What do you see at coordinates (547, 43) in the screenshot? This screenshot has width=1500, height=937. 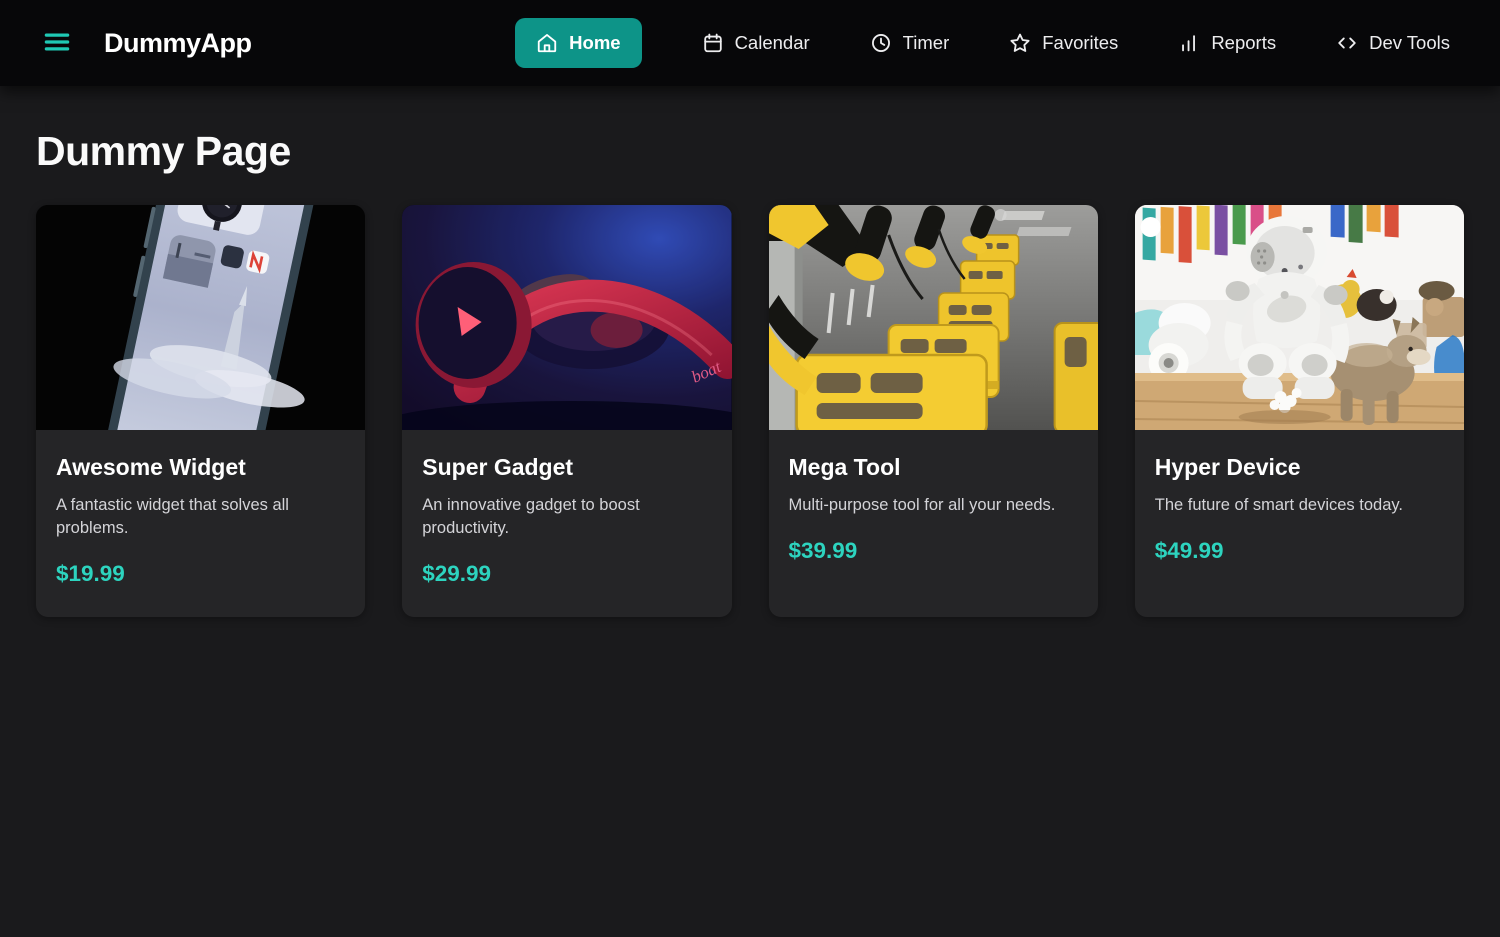 I see `home-icon` at bounding box center [547, 43].